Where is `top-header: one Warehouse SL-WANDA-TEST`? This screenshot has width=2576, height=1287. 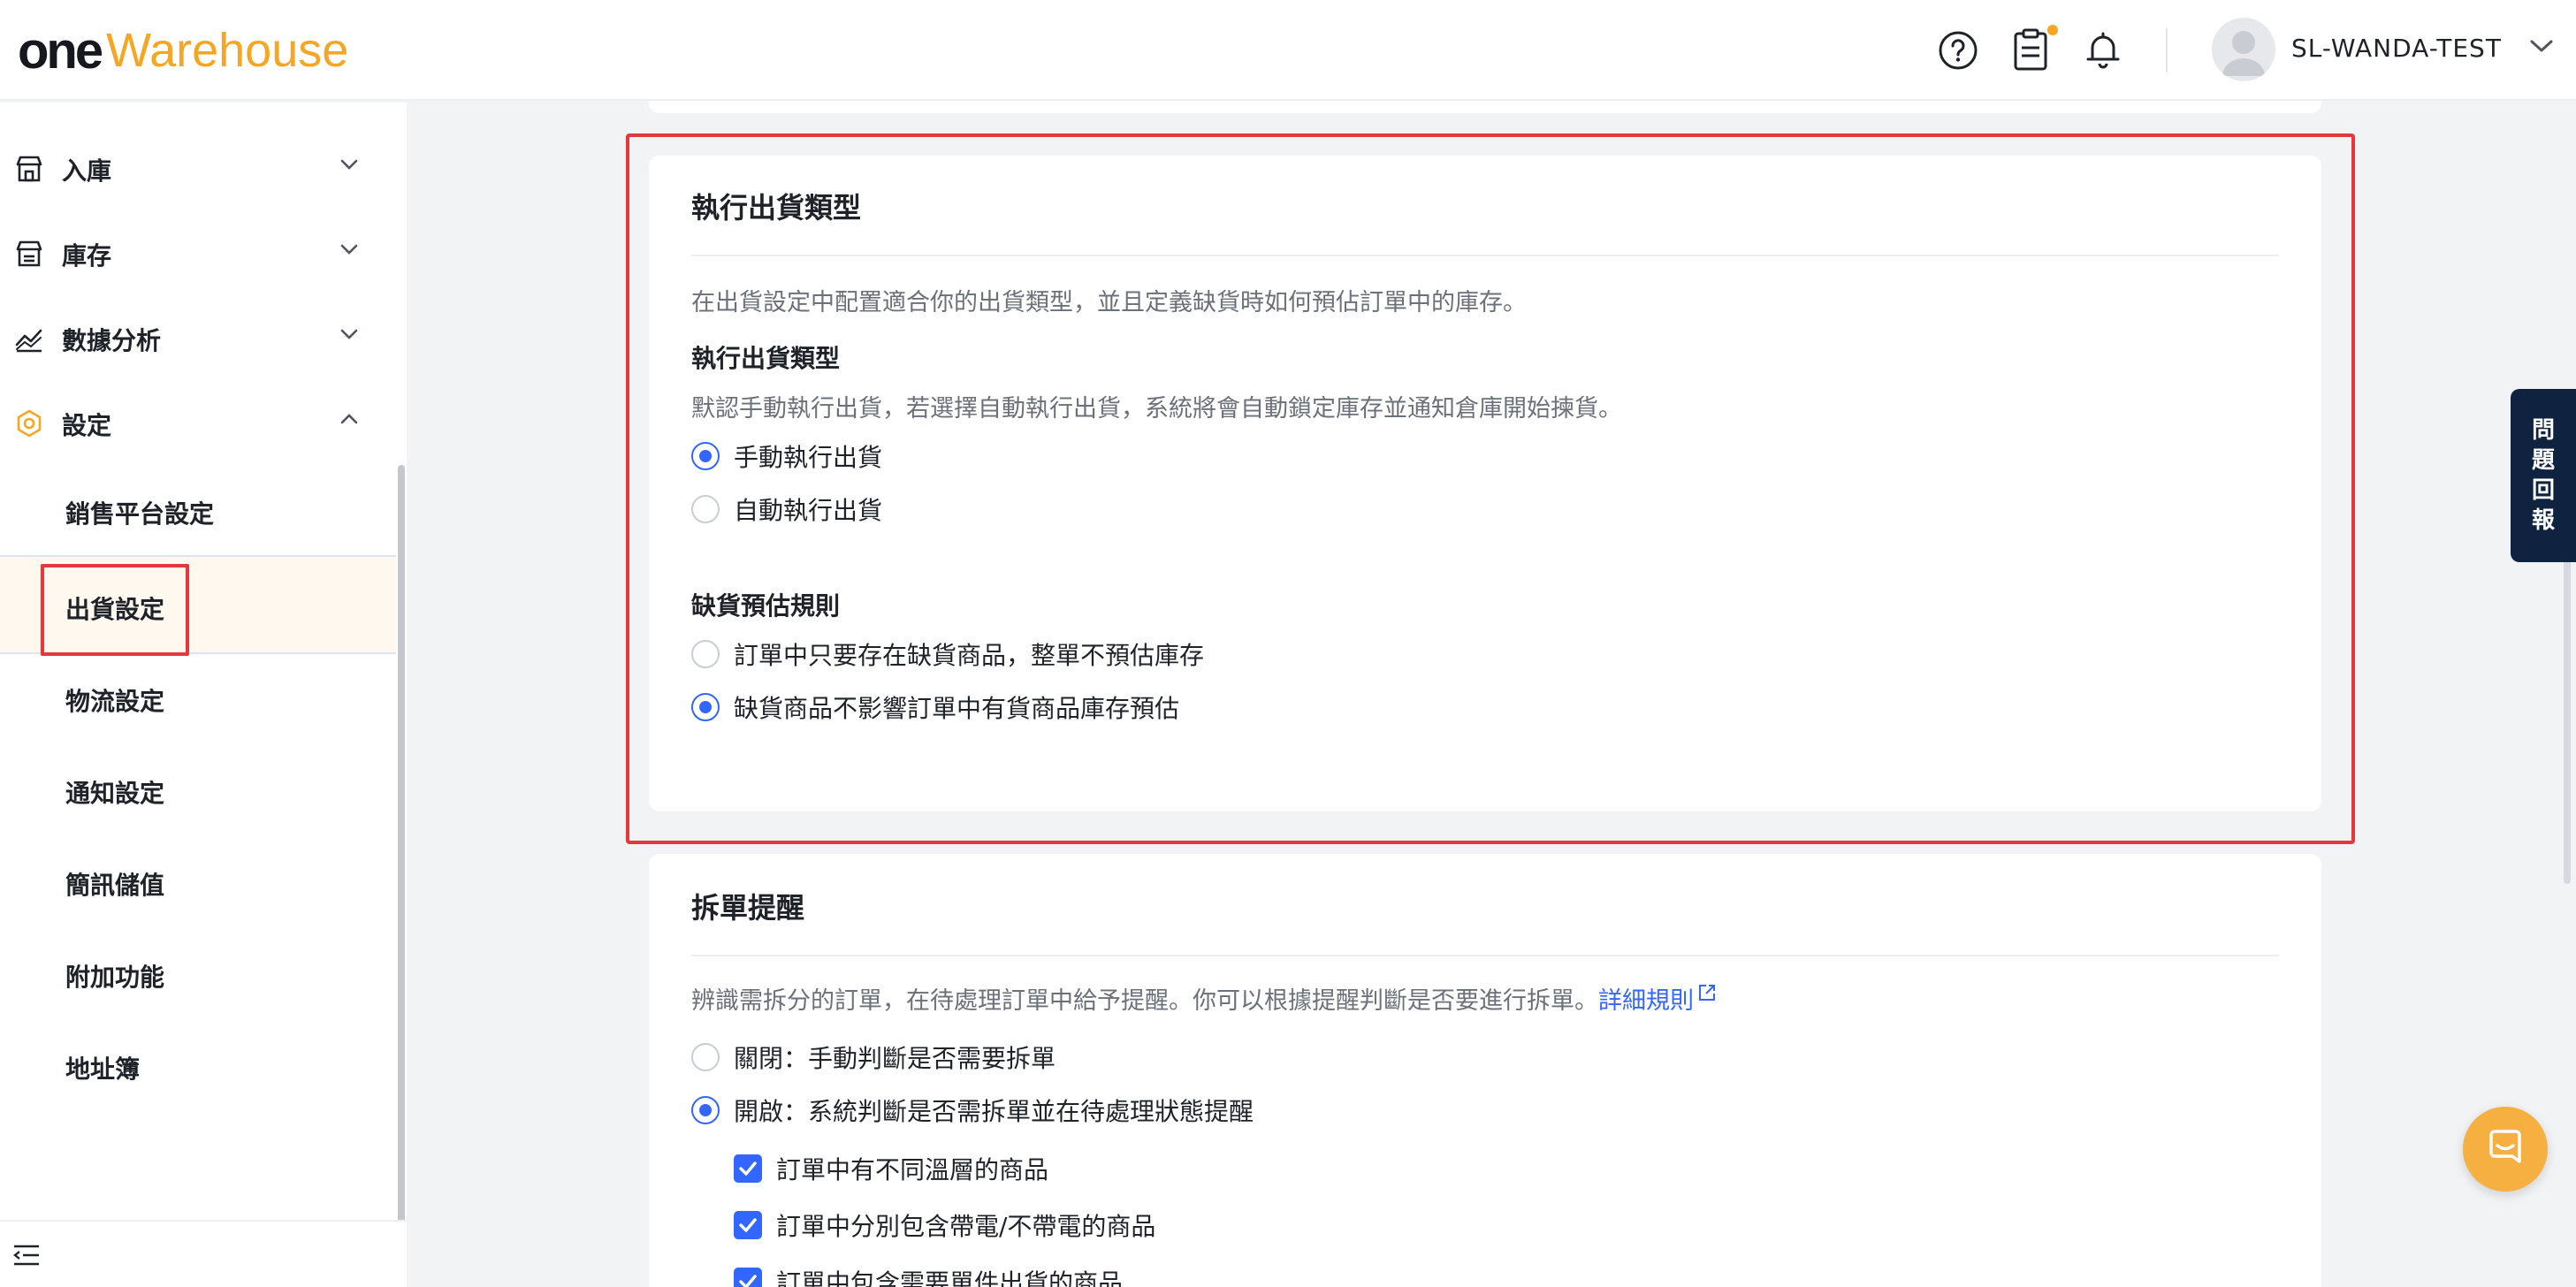 top-header: one Warehouse SL-WANDA-TEST is located at coordinates (1288, 50).